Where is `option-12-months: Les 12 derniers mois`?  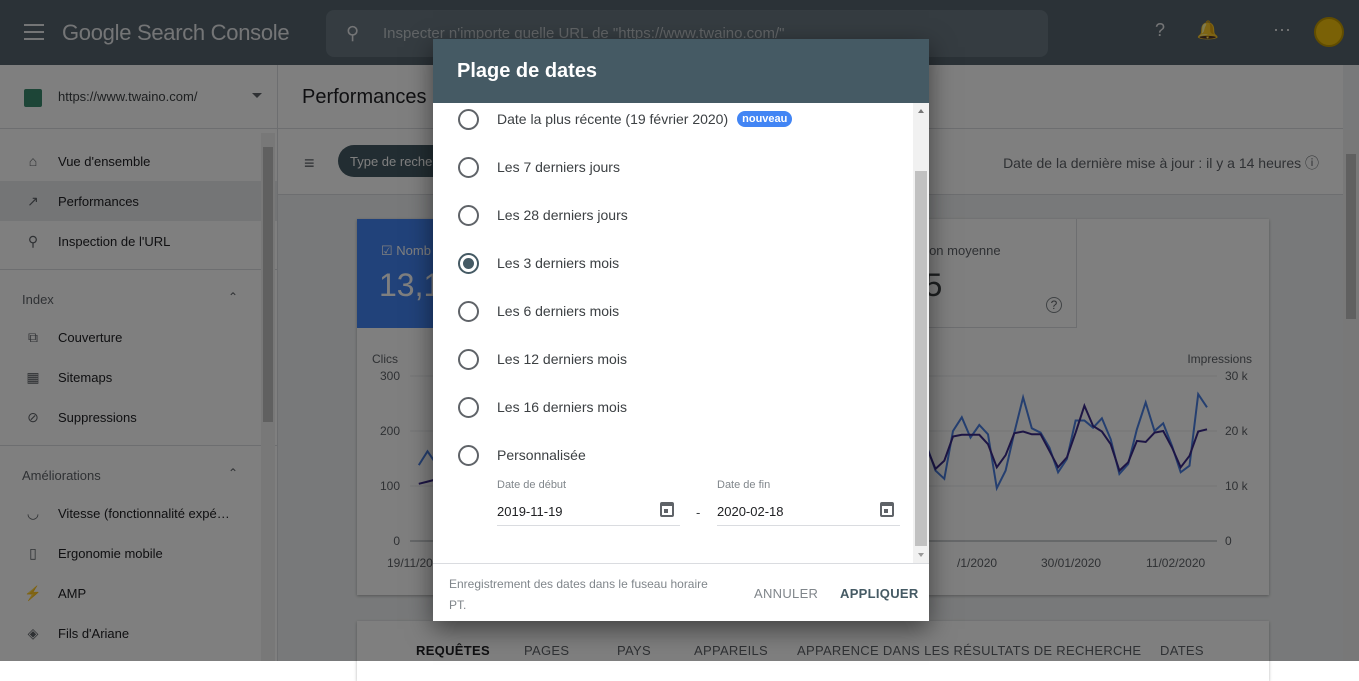
option-12-months: Les 12 derniers mois is located at coordinates (542, 359).